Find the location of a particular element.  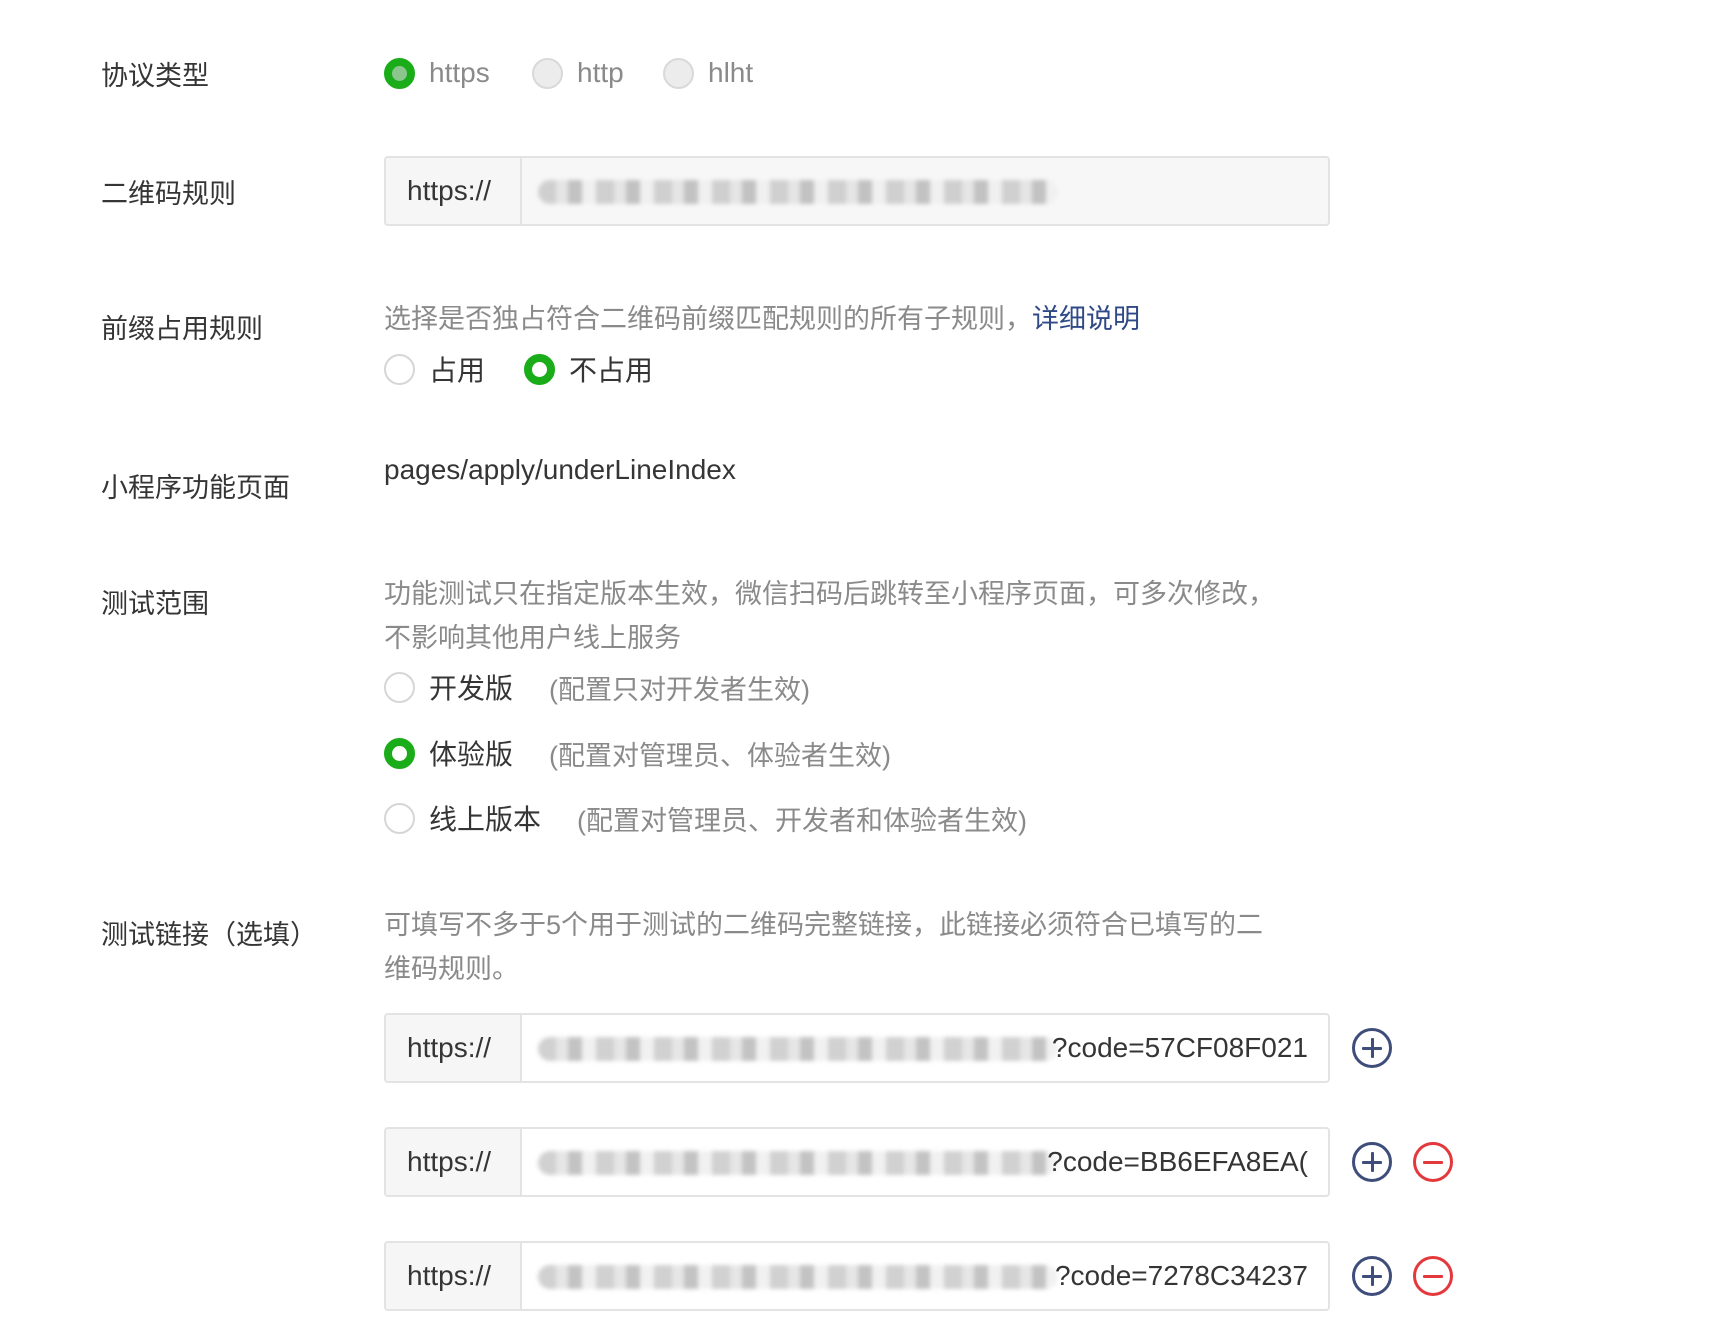

mini-page-path: pages/apply/underLineIndex is located at coordinates (560, 469).